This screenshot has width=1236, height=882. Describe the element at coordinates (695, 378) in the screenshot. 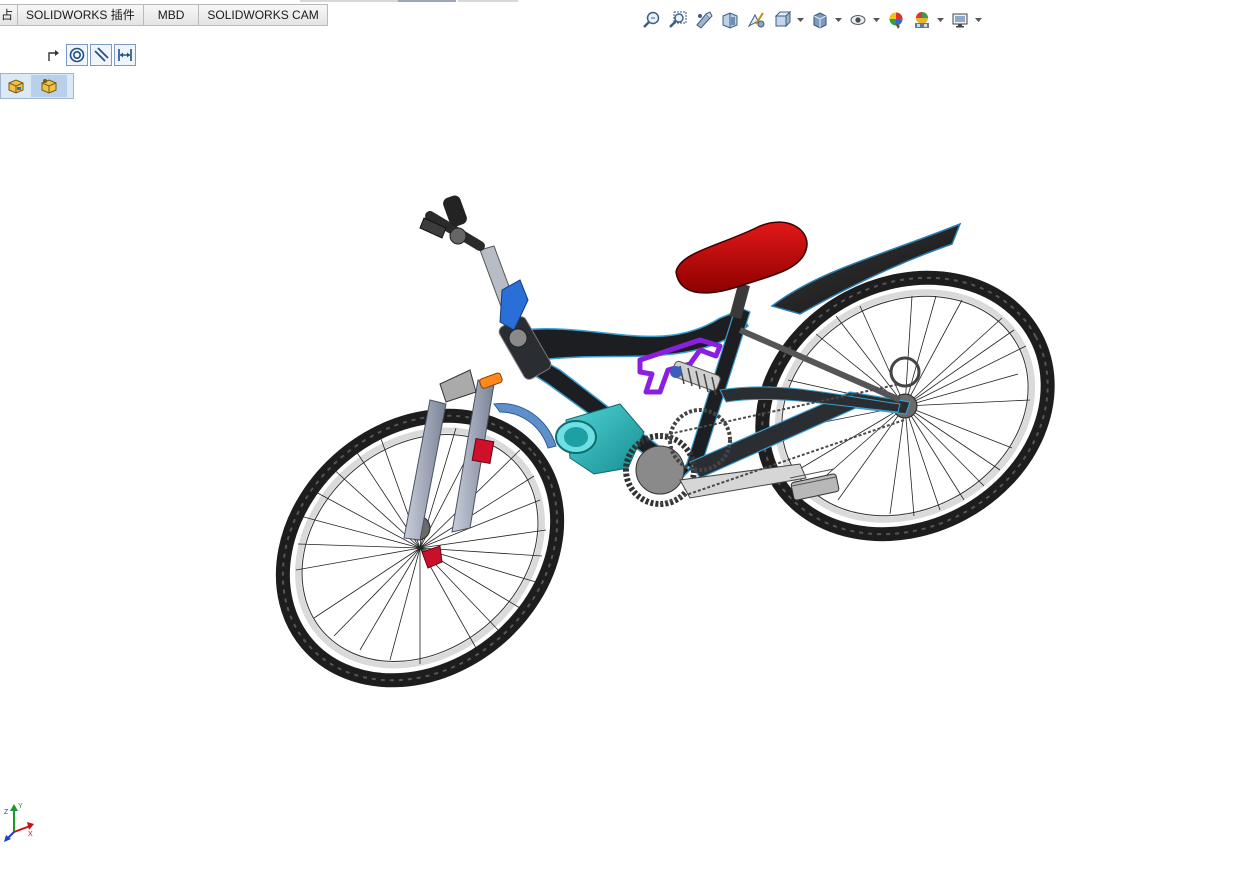

I see `rear-shock` at that location.